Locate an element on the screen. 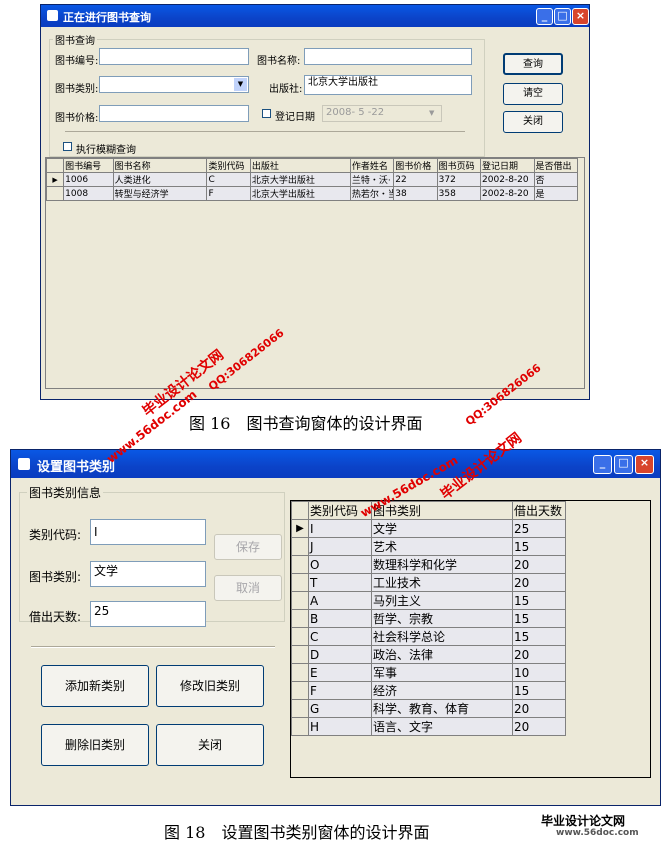 The width and height of the screenshot is (671, 843). title-bar: 正在进行图书查询 _ □ × is located at coordinates (315, 16).